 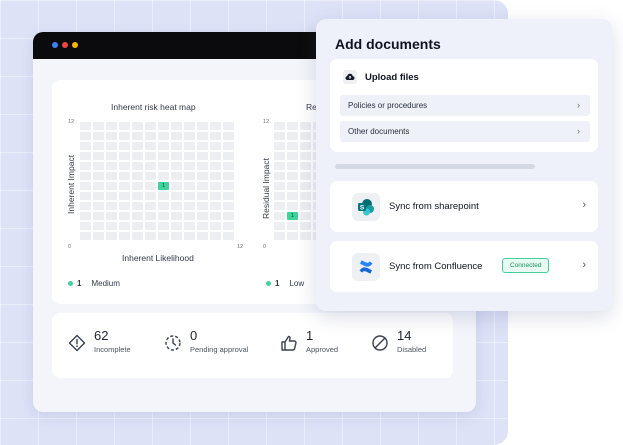 I want to click on row-other-documents: Other documents ›, so click(x=465, y=131).